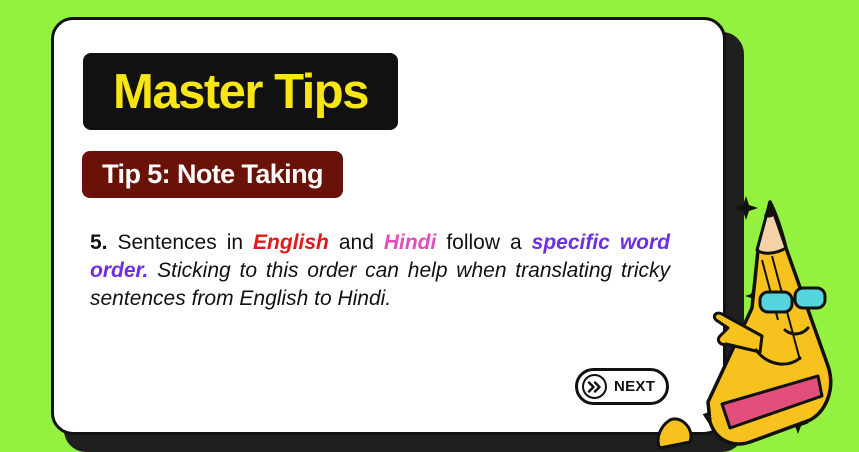 The image size is (859, 452). Describe the element at coordinates (594, 386) in the screenshot. I see `double-chevron-right-icon` at that location.